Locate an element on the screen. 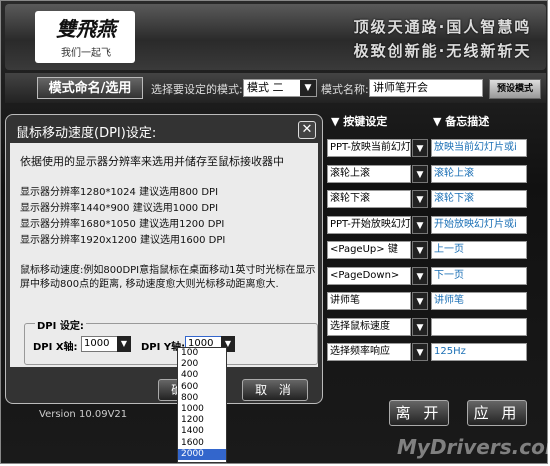  mode-naming-tab: 模式命名/选用 is located at coordinates (90, 88).